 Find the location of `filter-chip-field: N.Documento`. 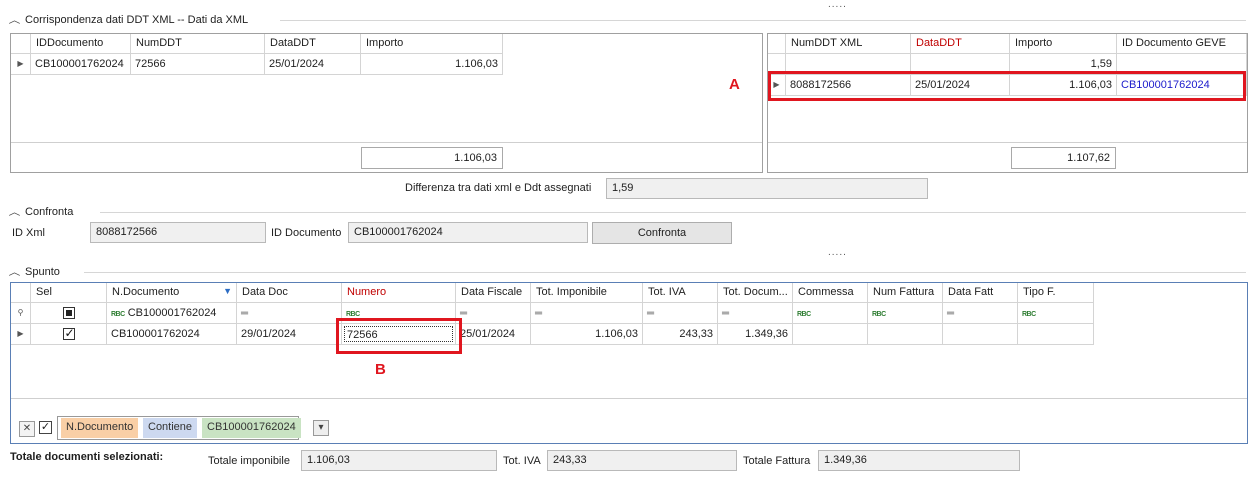

filter-chip-field: N.Documento is located at coordinates (100, 428).